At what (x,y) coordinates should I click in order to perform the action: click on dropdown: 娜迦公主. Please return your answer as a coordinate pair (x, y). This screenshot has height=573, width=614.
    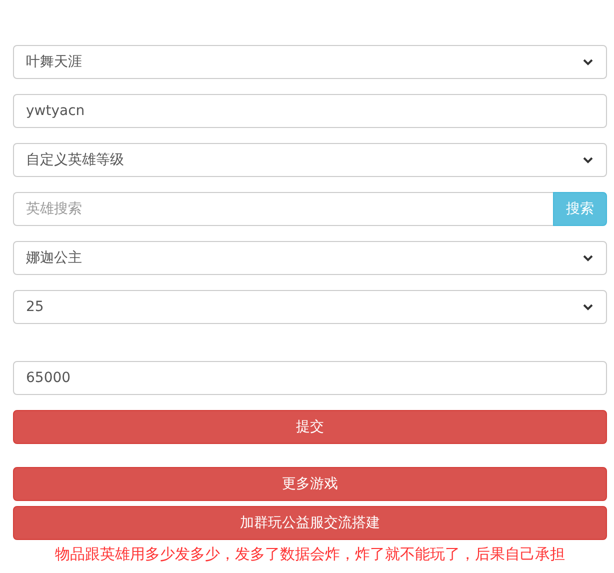
    Looking at the image, I should click on (310, 258).